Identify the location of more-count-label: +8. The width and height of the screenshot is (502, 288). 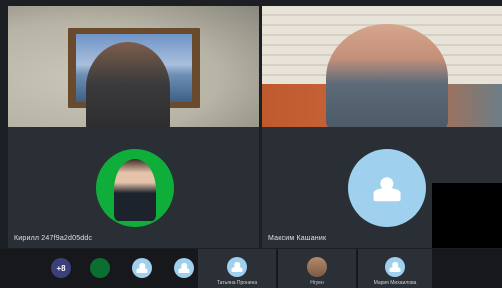
(61, 268).